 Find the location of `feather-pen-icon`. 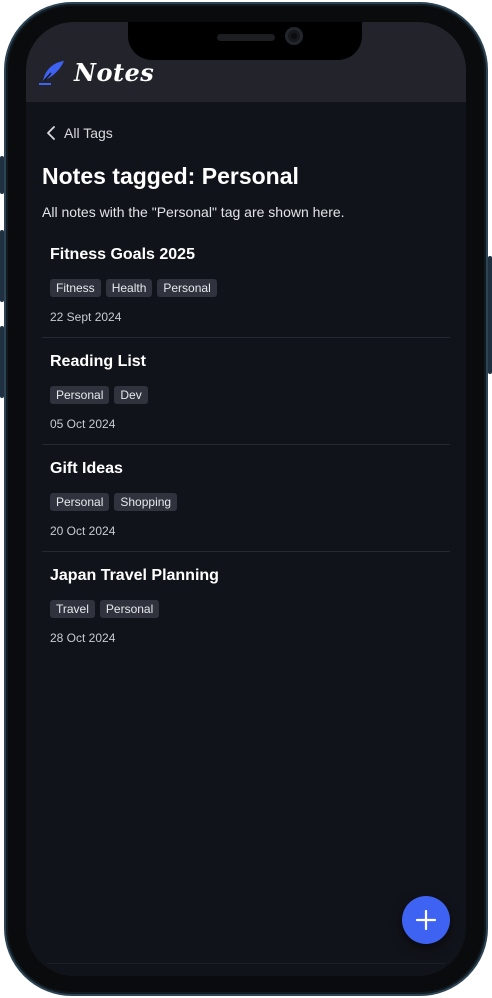

feather-pen-icon is located at coordinates (52, 73).